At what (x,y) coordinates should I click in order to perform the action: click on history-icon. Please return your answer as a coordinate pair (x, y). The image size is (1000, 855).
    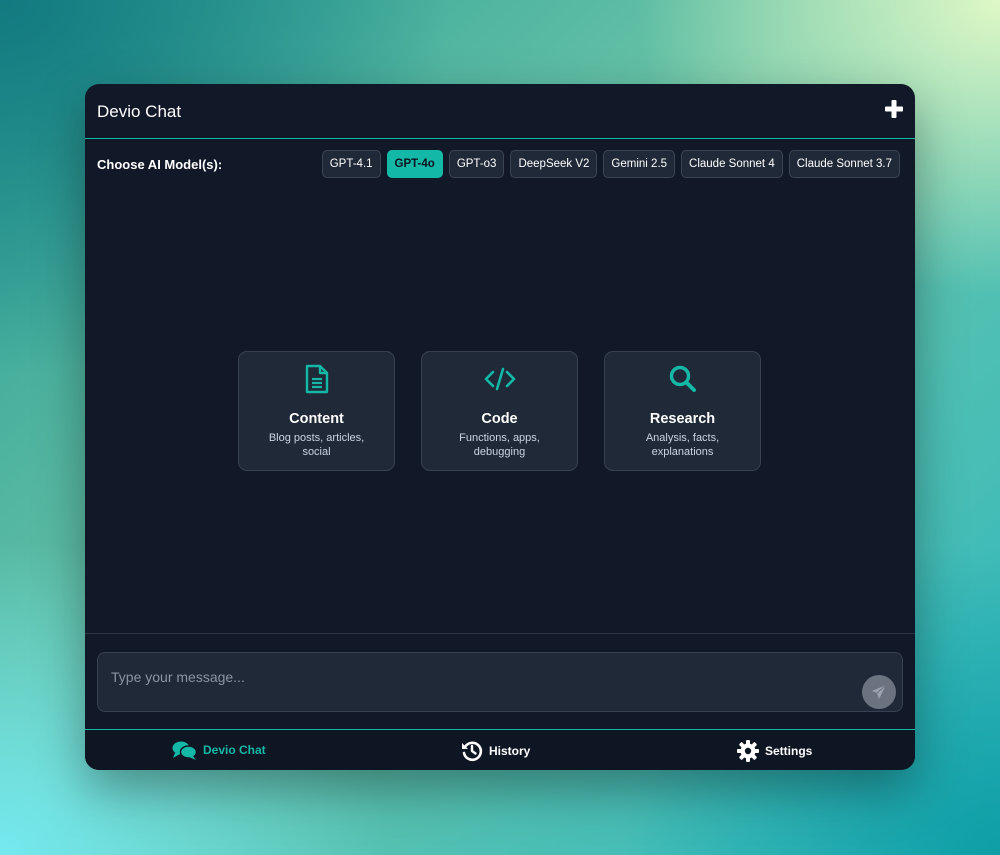
    Looking at the image, I should click on (472, 751).